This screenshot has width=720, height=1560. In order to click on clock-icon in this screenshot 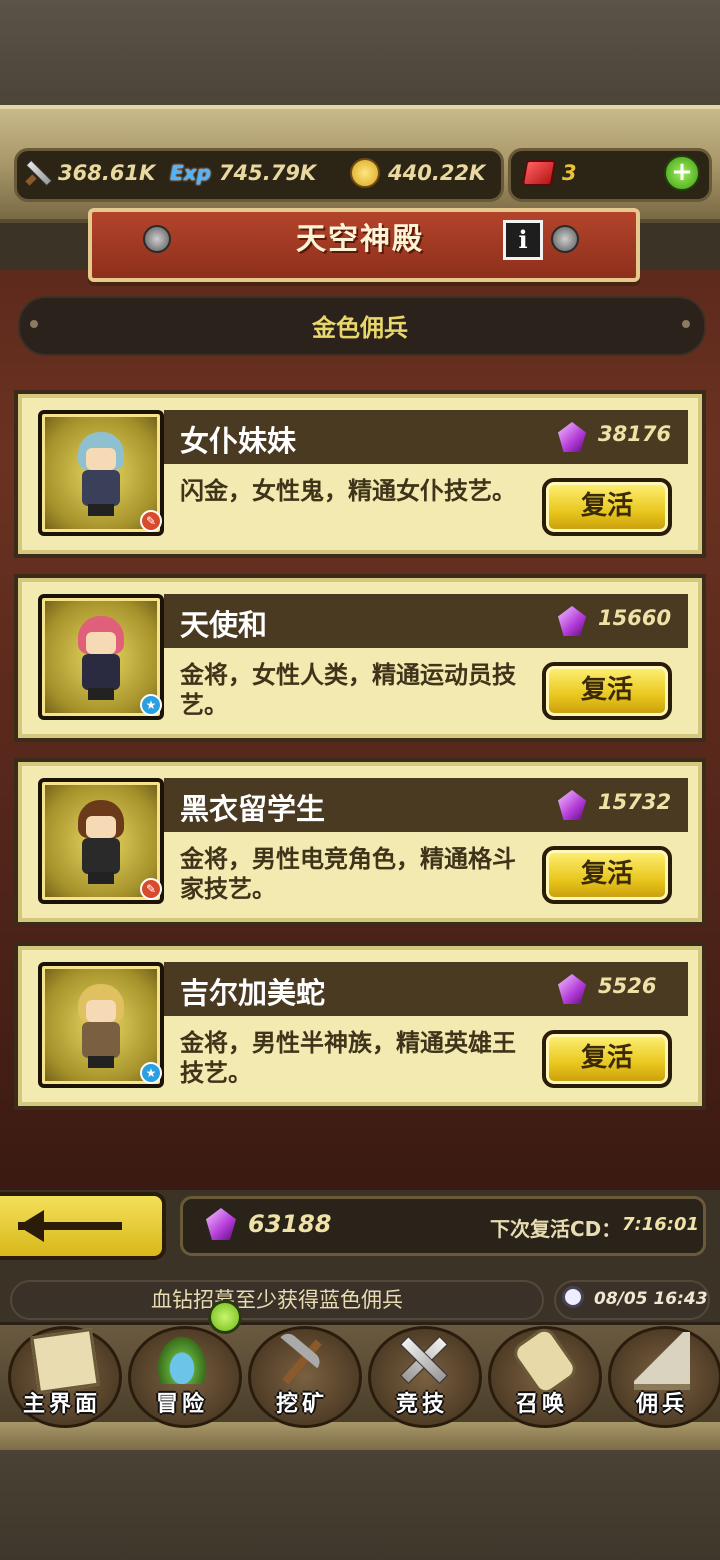, I will do `click(573, 1297)`.